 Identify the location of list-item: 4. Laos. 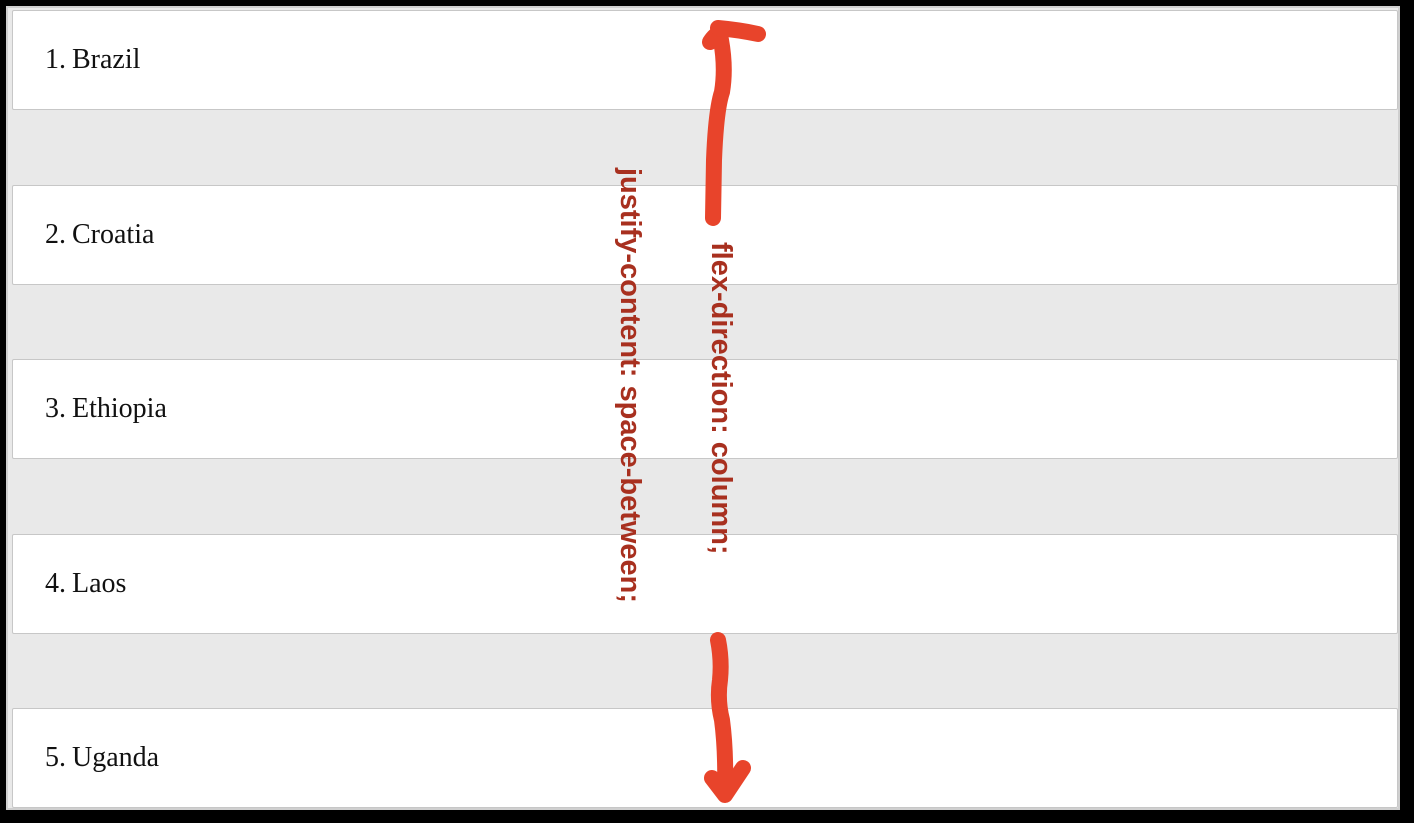
(705, 583).